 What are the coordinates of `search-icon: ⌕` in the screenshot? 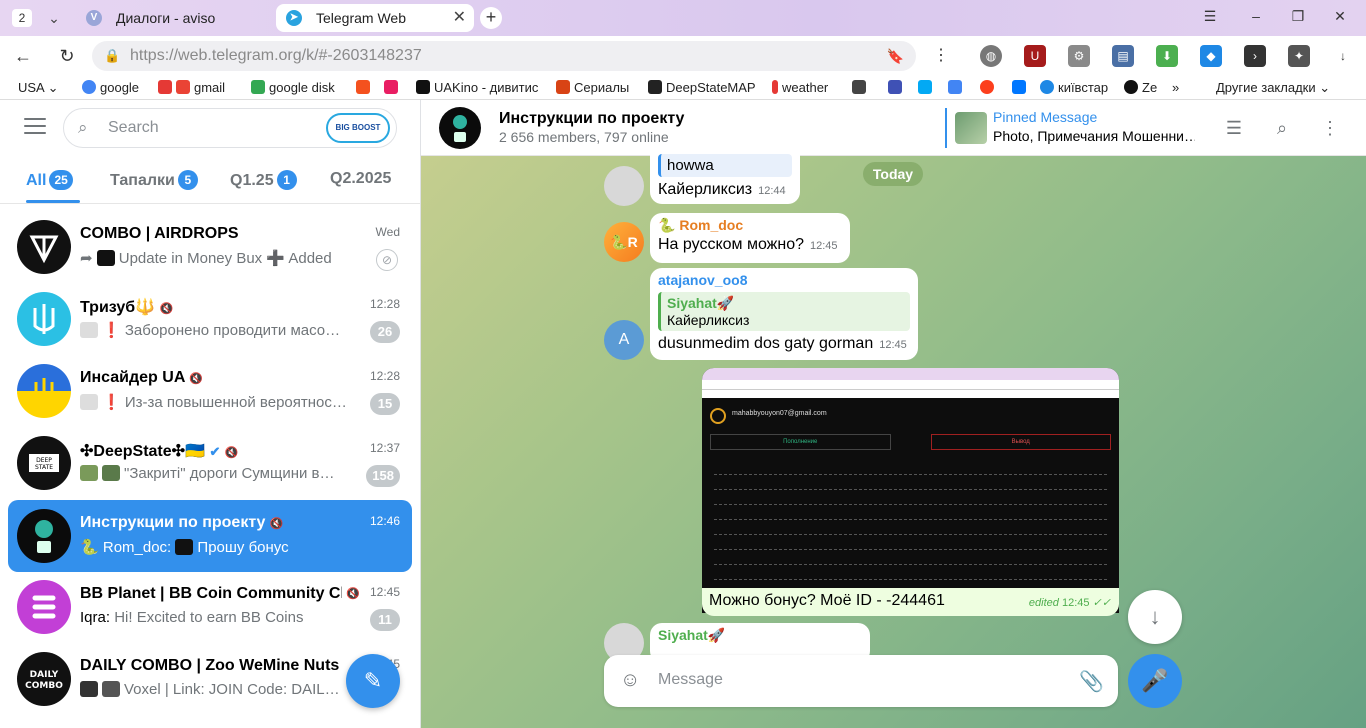 It's located at (1282, 129).